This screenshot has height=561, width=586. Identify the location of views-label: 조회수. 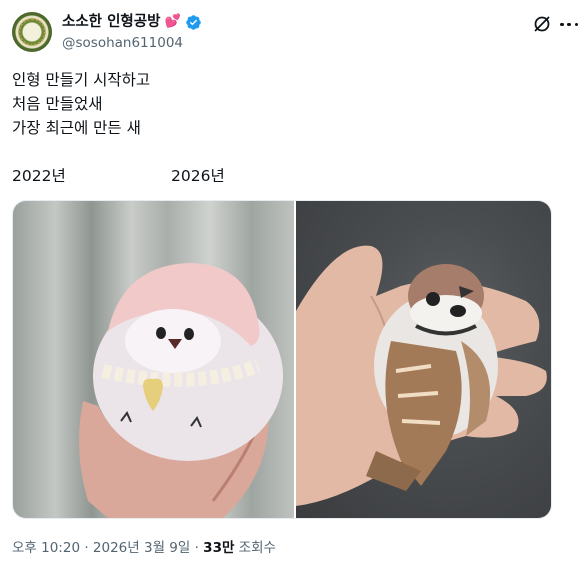
(255, 548).